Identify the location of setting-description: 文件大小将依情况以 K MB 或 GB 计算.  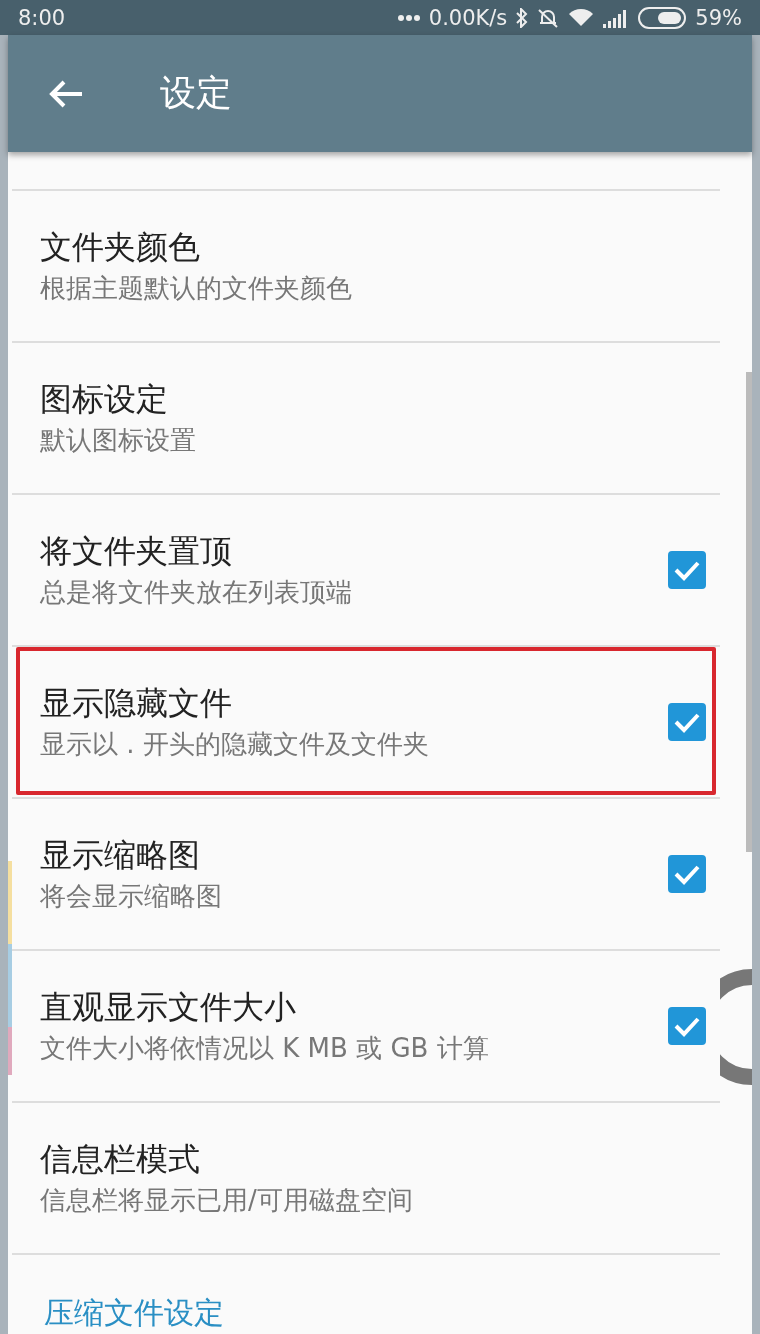
(265, 1048).